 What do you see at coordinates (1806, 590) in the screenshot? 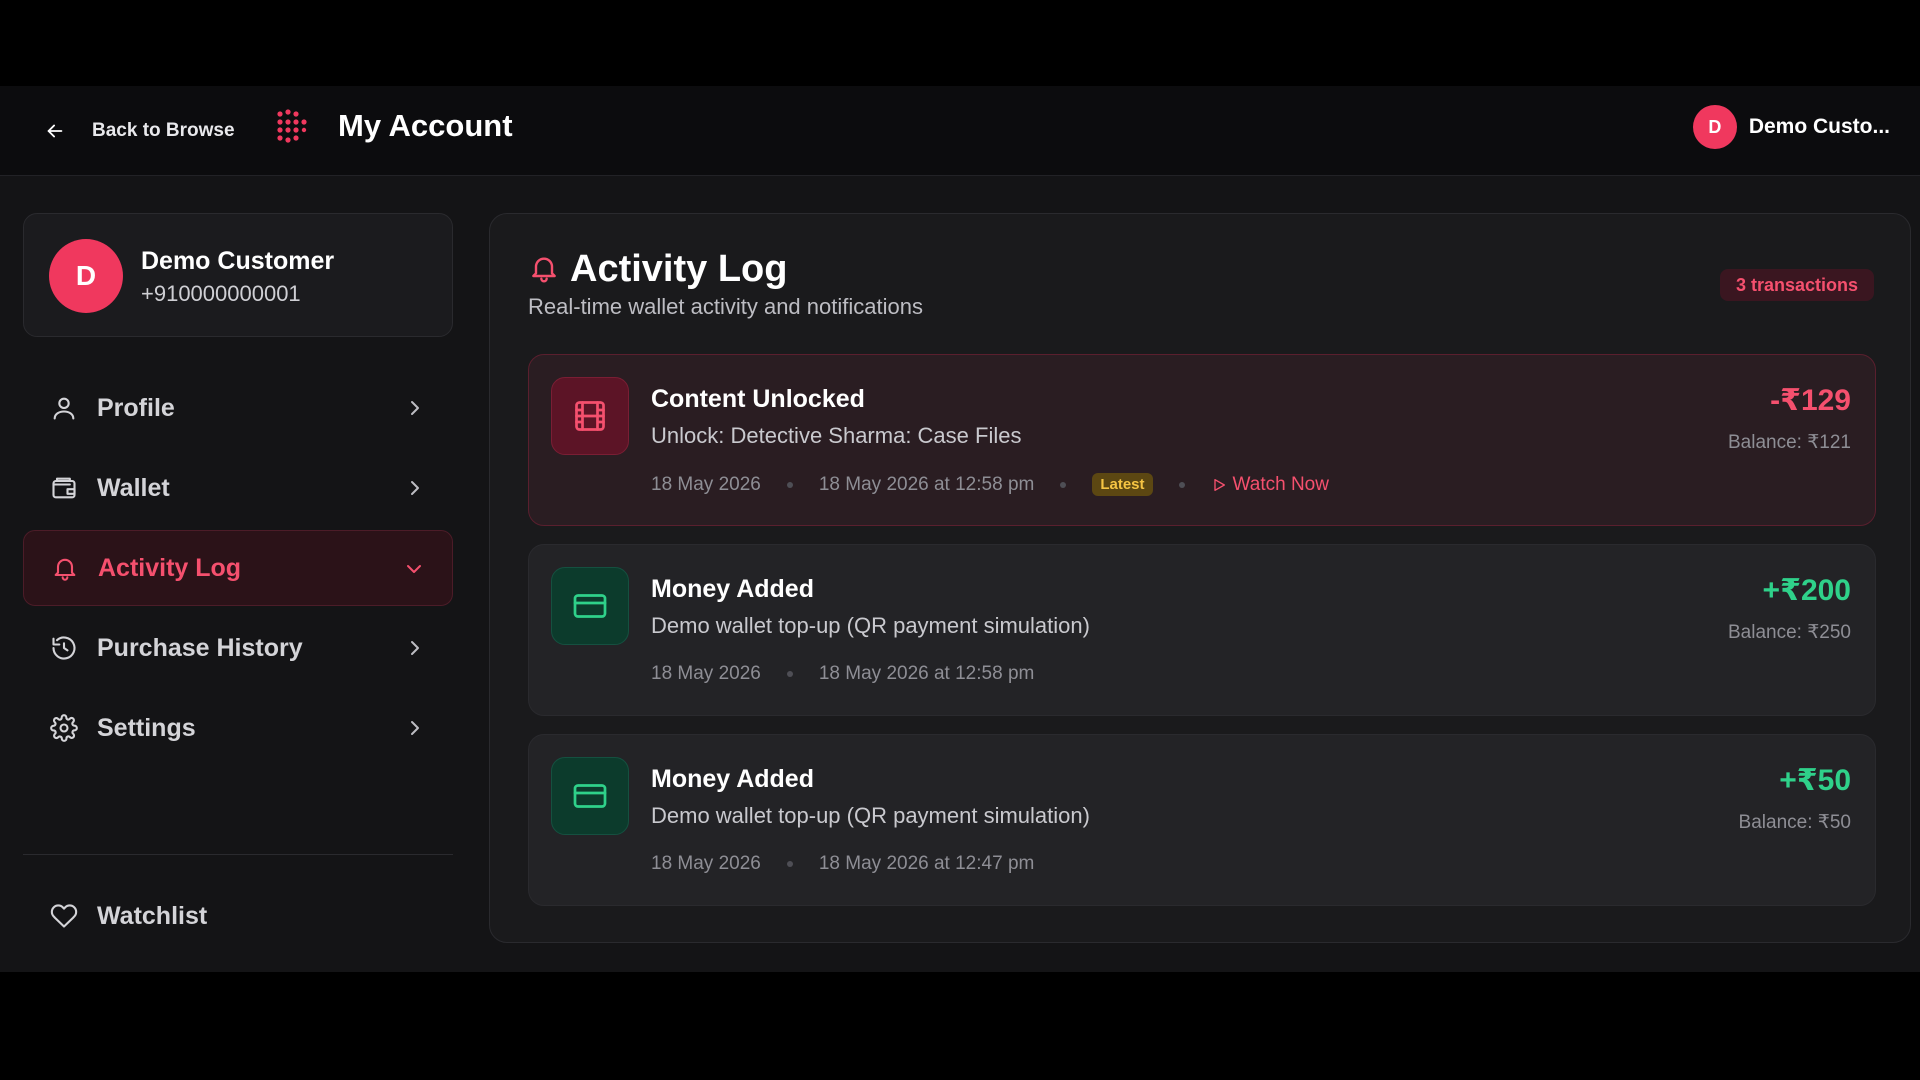
I see `entry-amount: +₹200` at bounding box center [1806, 590].